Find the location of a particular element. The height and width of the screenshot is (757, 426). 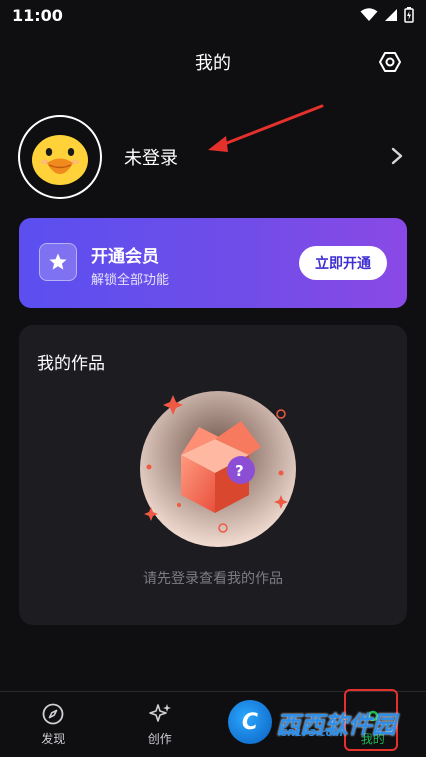

watermark-logo-icon: C is located at coordinates (250, 722).